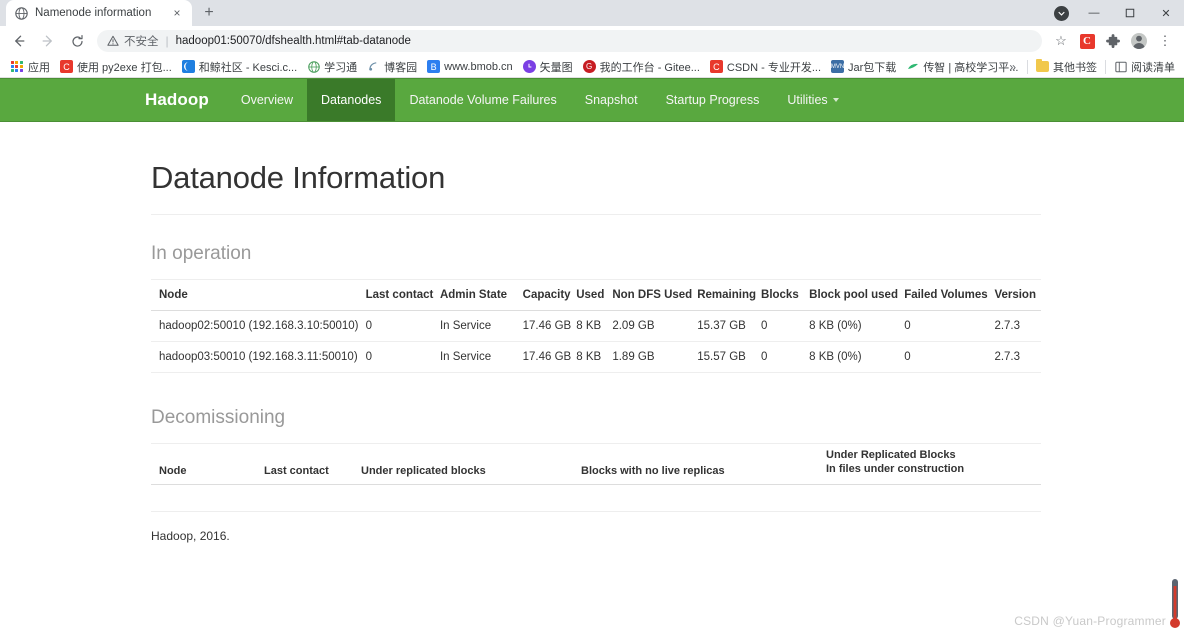 The height and width of the screenshot is (636, 1184). Describe the element at coordinates (218, 417) in the screenshot. I see `section-title-decommissioning: Decomissioning` at that location.